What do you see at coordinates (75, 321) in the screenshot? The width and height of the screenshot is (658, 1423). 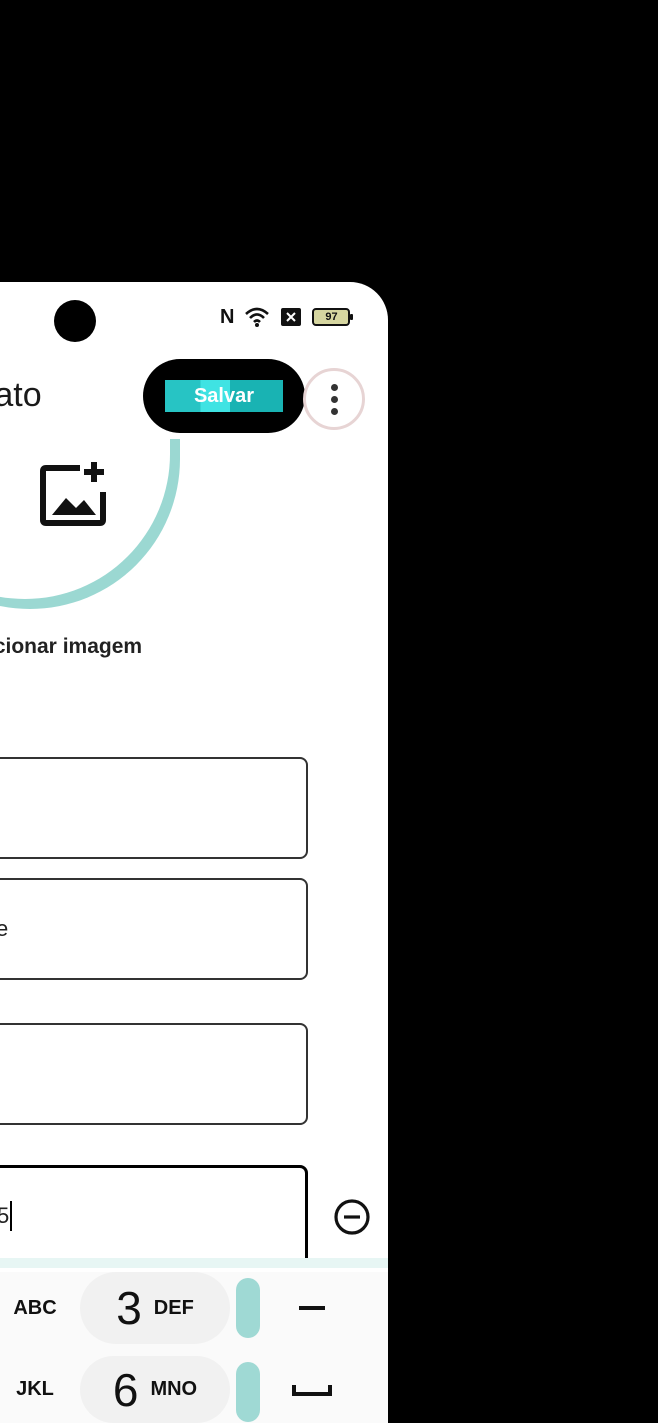 I see `front-camera` at bounding box center [75, 321].